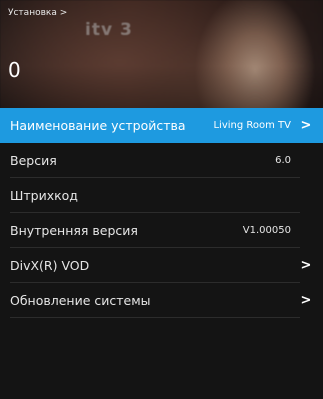 This screenshot has height=399, width=323. I want to click on menu-item-value: V1.00050, so click(266, 230).